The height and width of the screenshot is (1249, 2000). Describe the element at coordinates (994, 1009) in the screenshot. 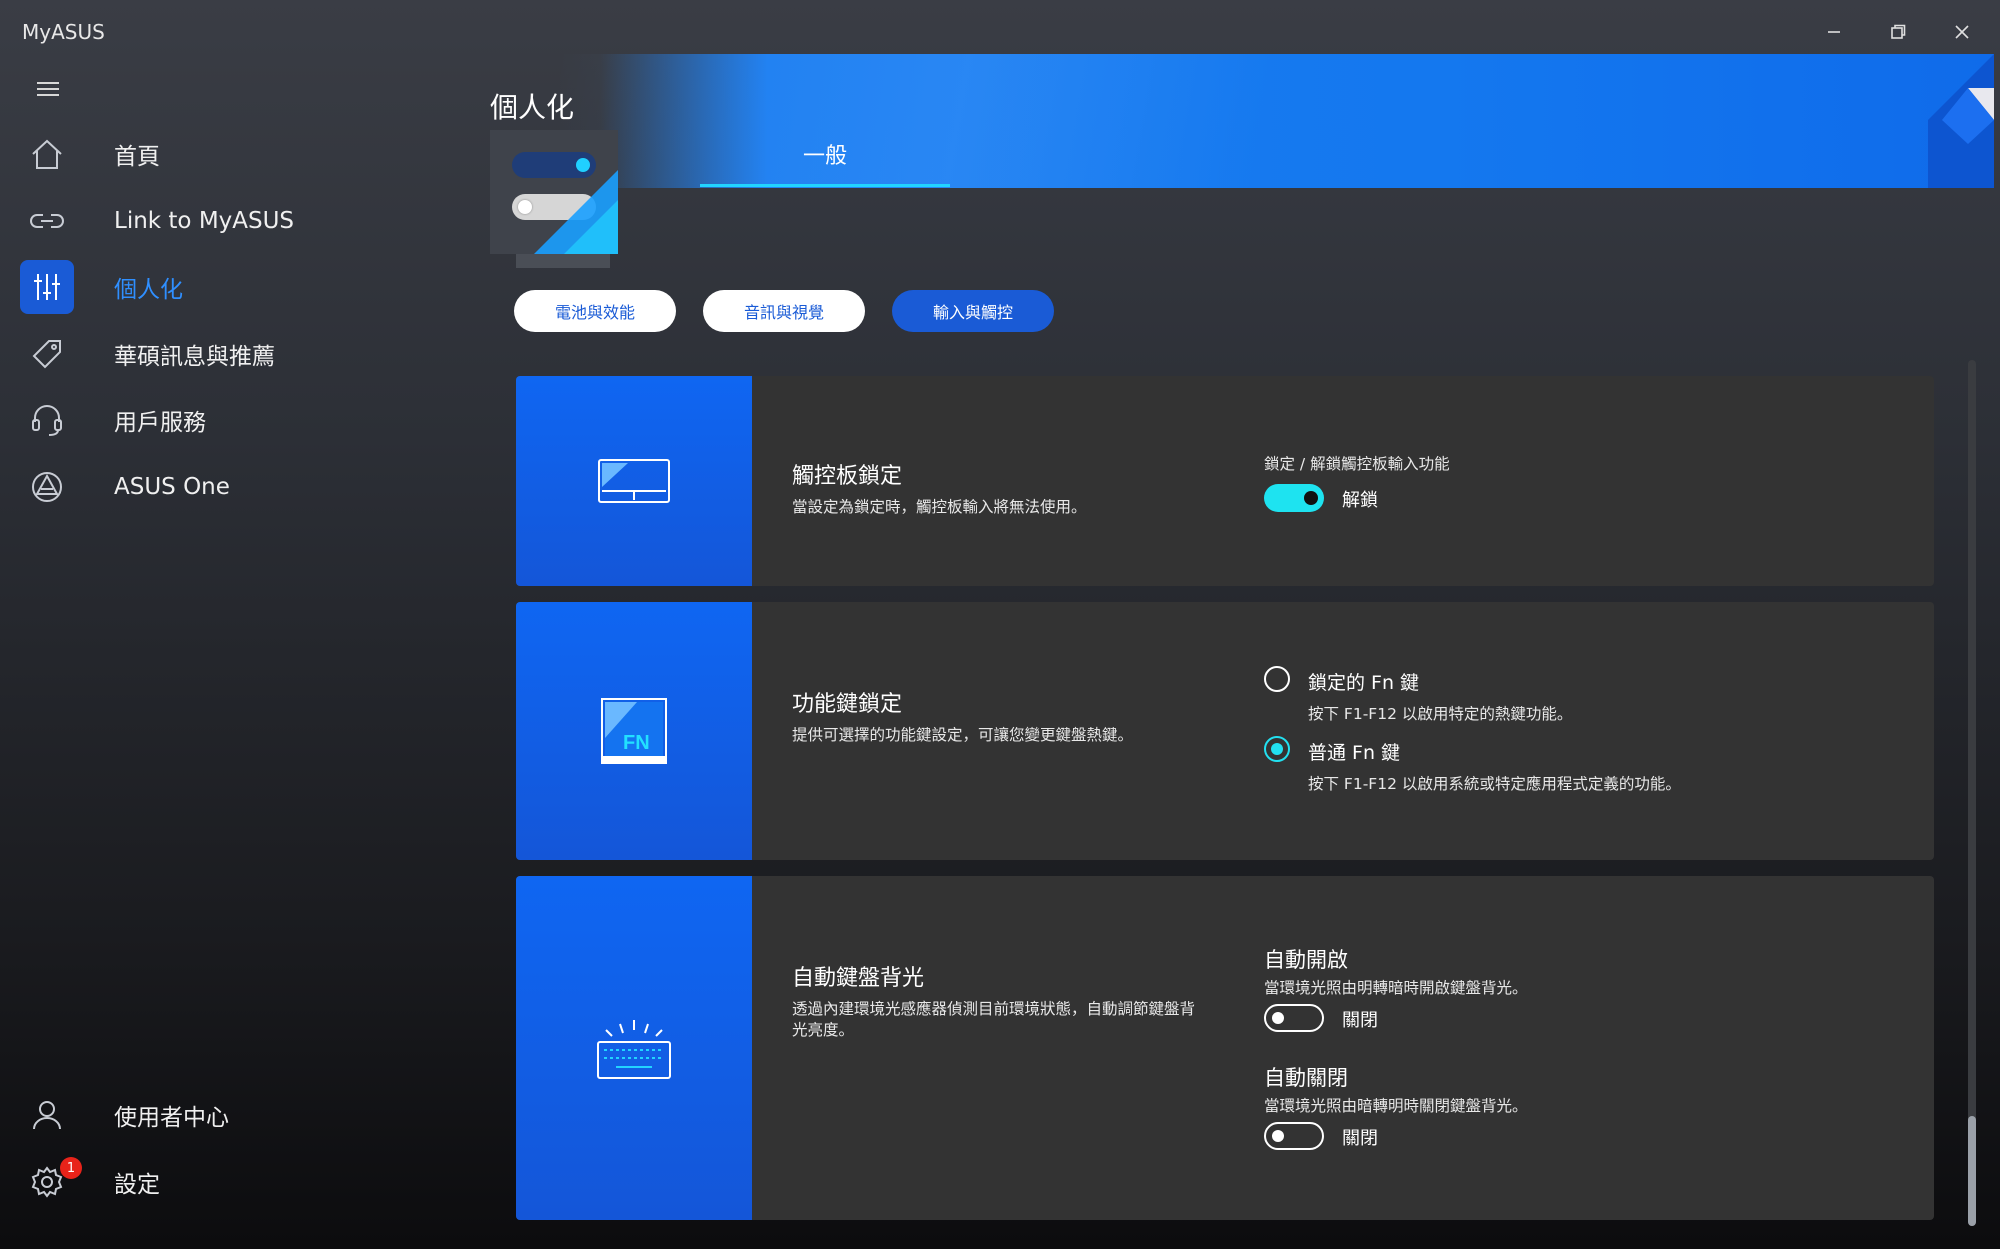

I see `card-description-line-1: 透過內建環境光感應器偵測目前環境狀態，自動調節鍵盤背` at that location.